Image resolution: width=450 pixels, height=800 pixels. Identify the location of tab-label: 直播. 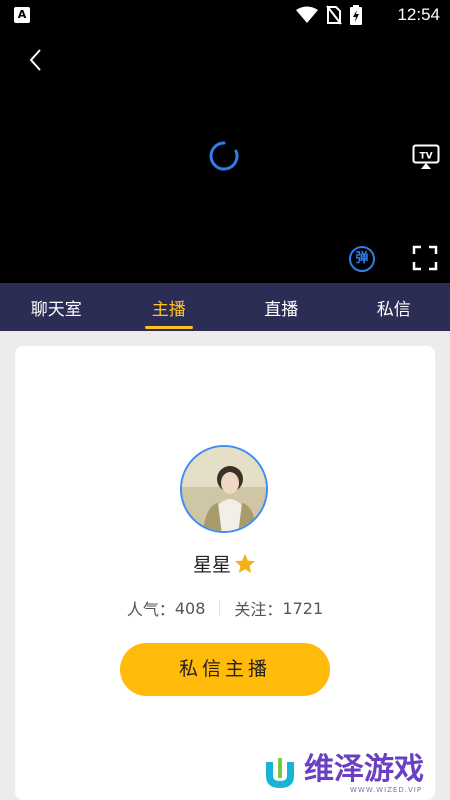
(281, 309).